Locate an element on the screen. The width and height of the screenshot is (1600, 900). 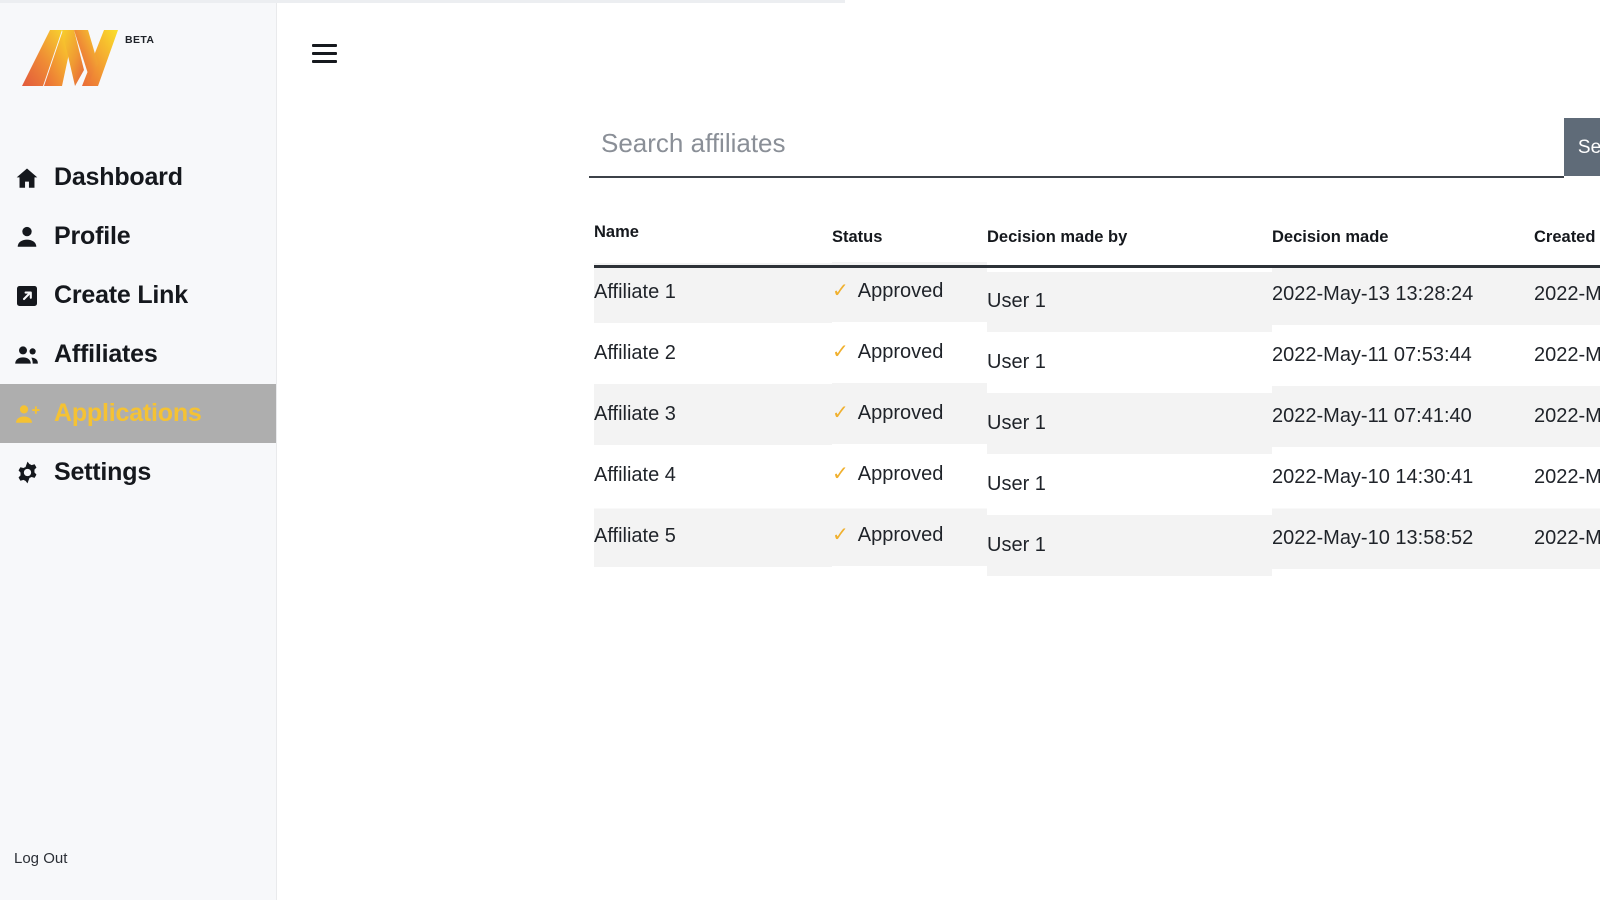
hamburger-menu-icon is located at coordinates (327, 53).